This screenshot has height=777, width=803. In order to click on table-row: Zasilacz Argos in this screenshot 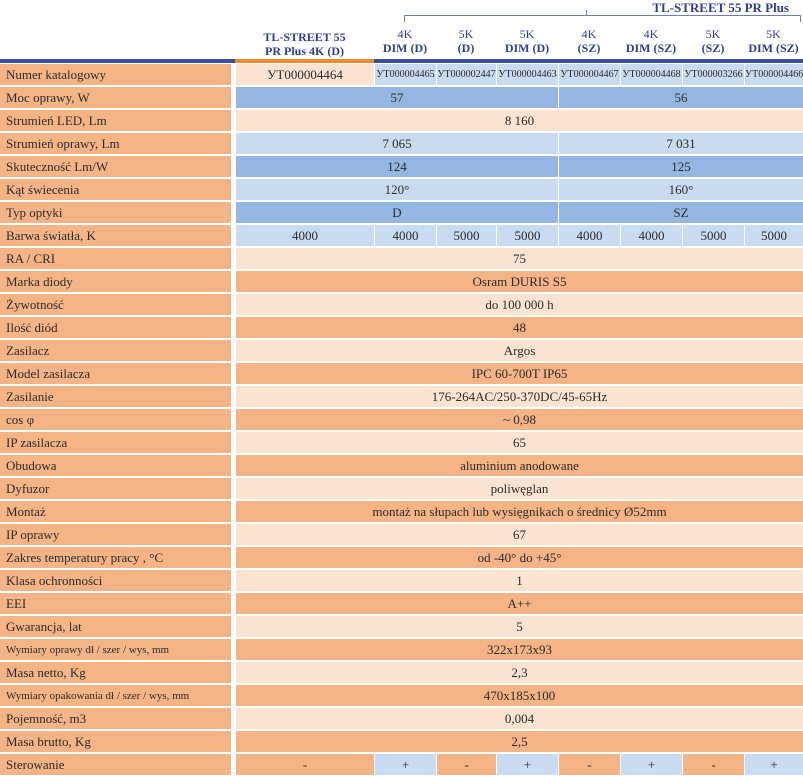, I will do `click(401, 351)`.